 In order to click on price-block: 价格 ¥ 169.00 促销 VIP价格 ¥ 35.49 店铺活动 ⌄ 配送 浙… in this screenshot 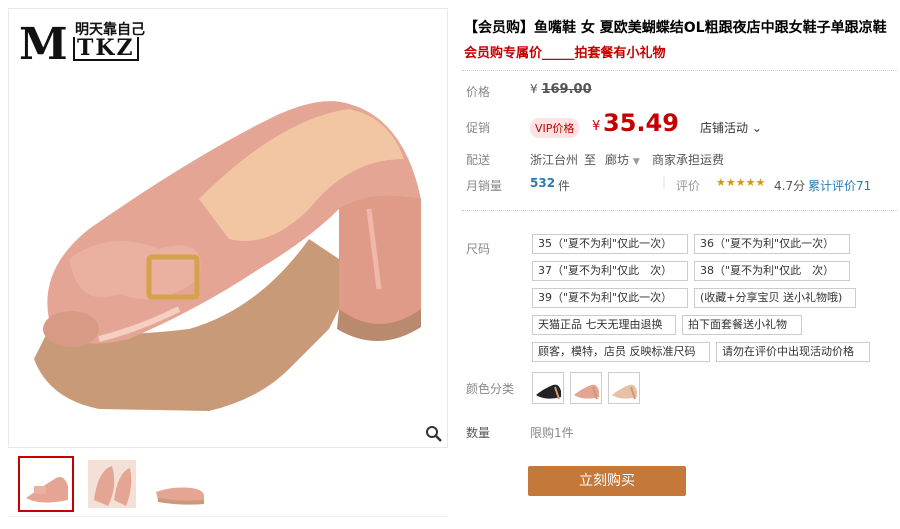, I will do `click(680, 135)`.